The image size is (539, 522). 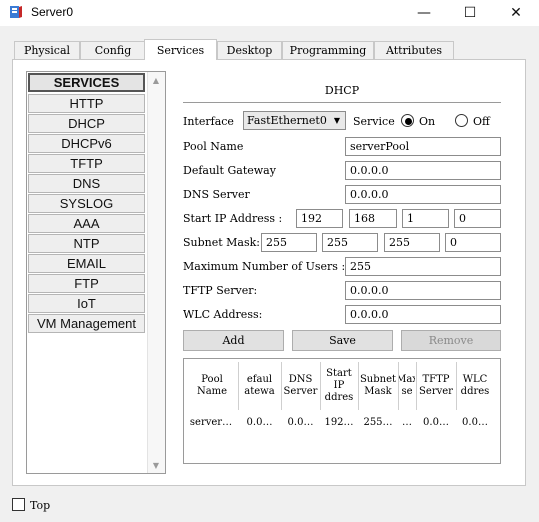 What do you see at coordinates (342, 340) in the screenshot?
I see `save-button: Save` at bounding box center [342, 340].